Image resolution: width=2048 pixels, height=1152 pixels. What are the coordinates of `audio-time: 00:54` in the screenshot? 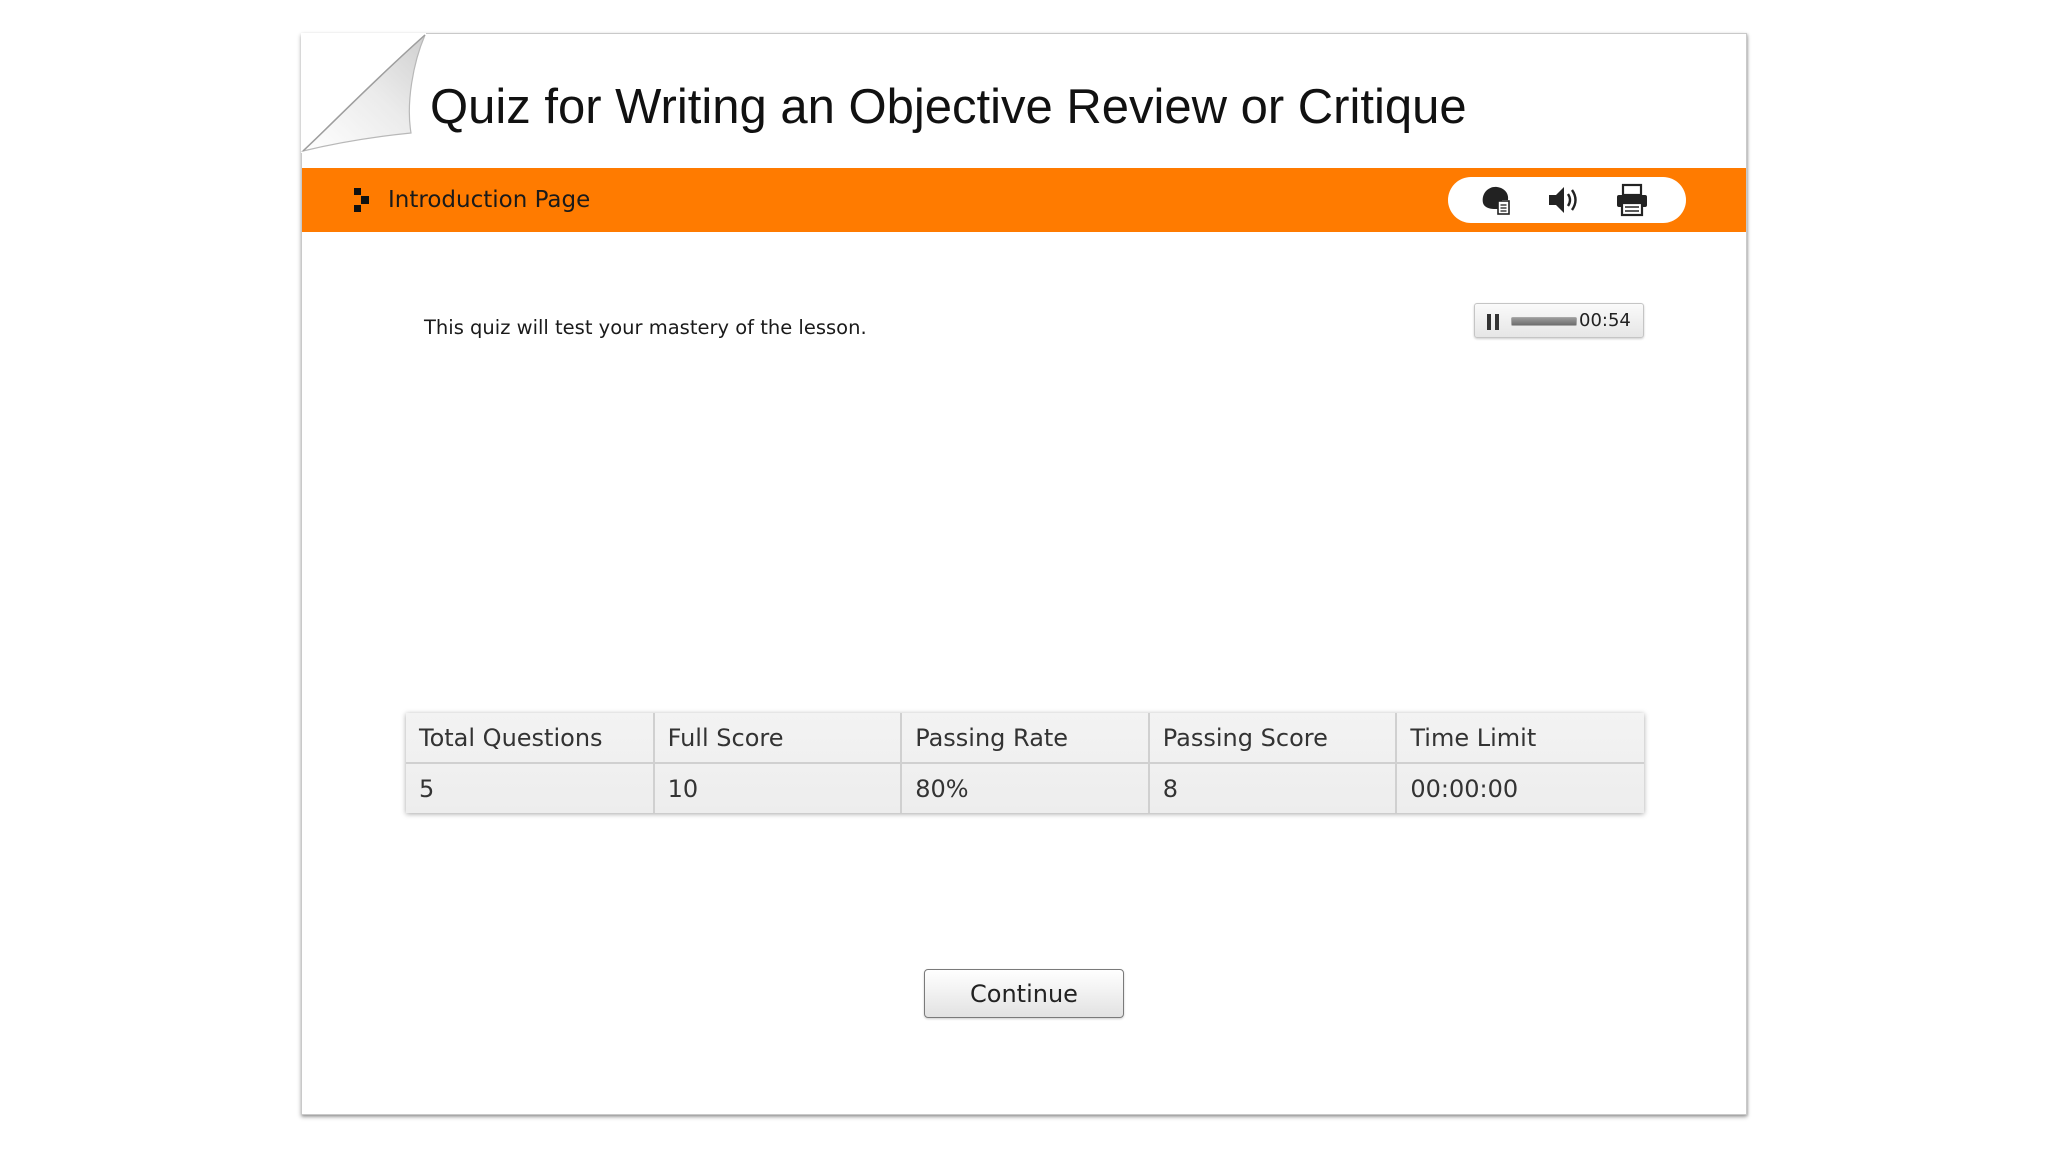 It's located at (1605, 320).